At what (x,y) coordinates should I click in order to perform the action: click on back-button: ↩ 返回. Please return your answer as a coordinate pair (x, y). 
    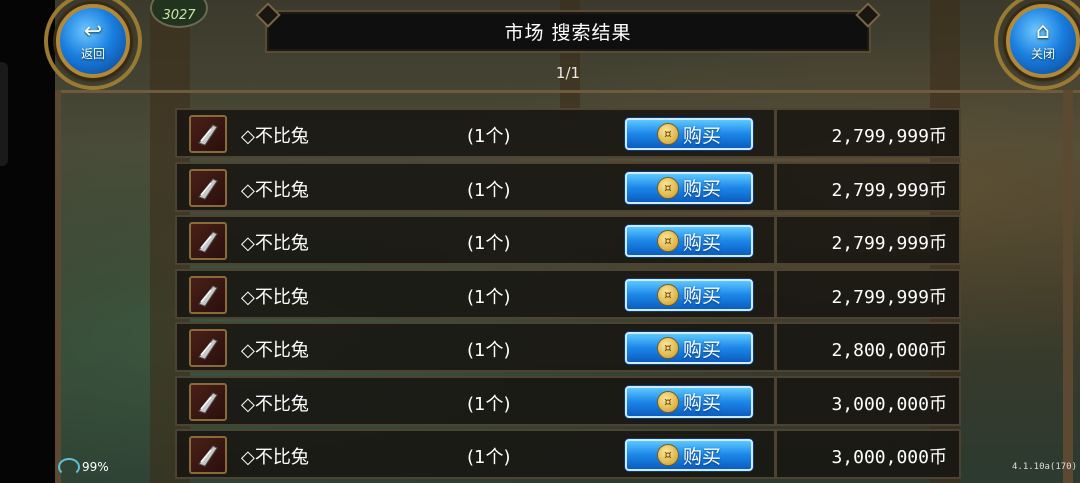
    Looking at the image, I should click on (93, 41).